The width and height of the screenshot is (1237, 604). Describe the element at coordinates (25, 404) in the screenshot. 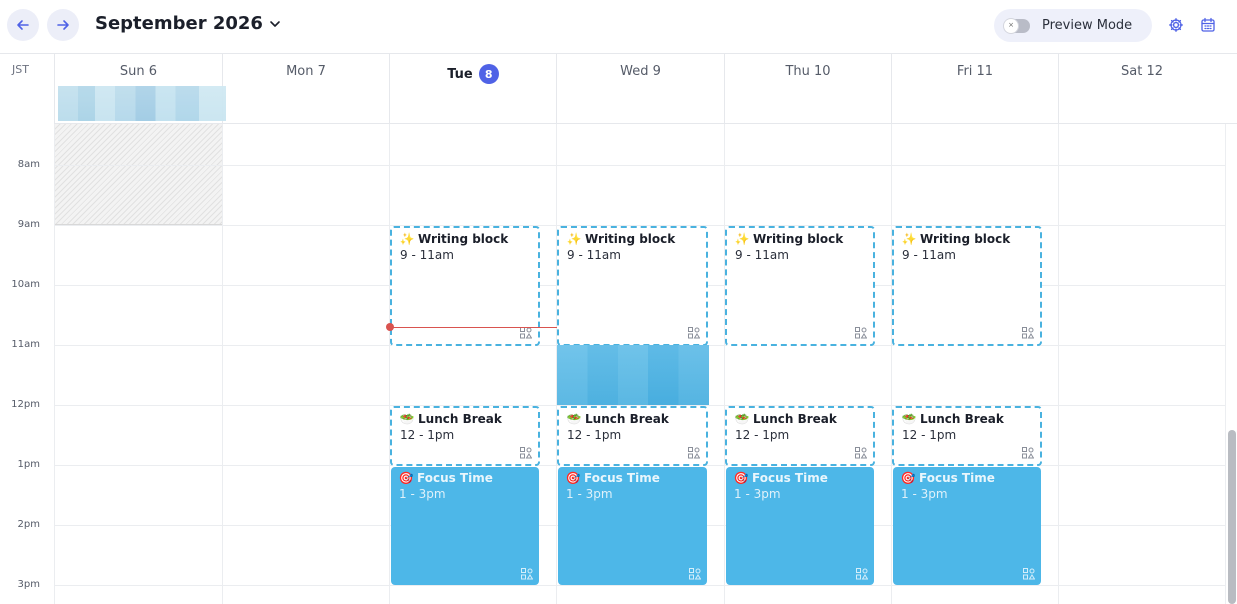

I see `time-label-12pm: 12pm` at that location.